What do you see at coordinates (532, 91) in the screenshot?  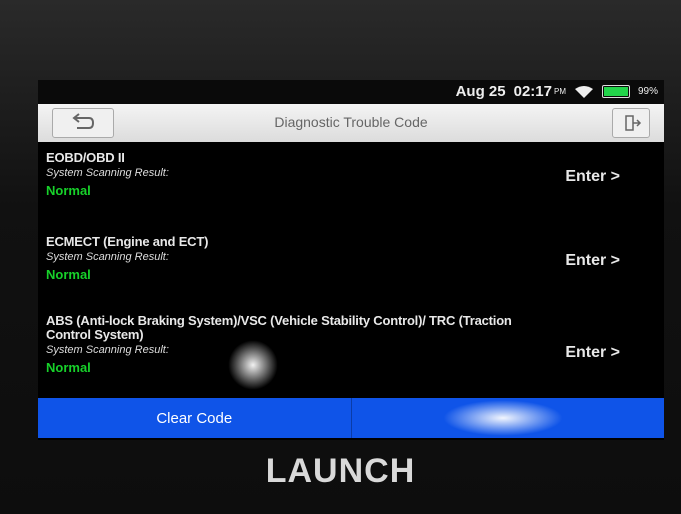 I see `status-time: 02:17` at bounding box center [532, 91].